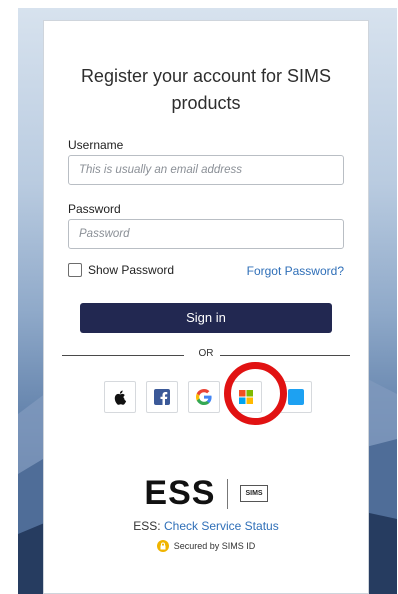 This screenshot has height=594, width=398. Describe the element at coordinates (221, 526) in the screenshot. I see `check-service-status-link: Check Service Status` at that location.